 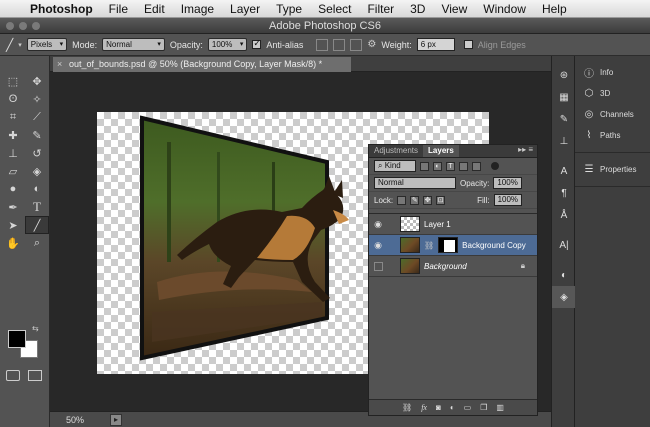 I want to click on menu-filter: Filter, so click(x=380, y=9).